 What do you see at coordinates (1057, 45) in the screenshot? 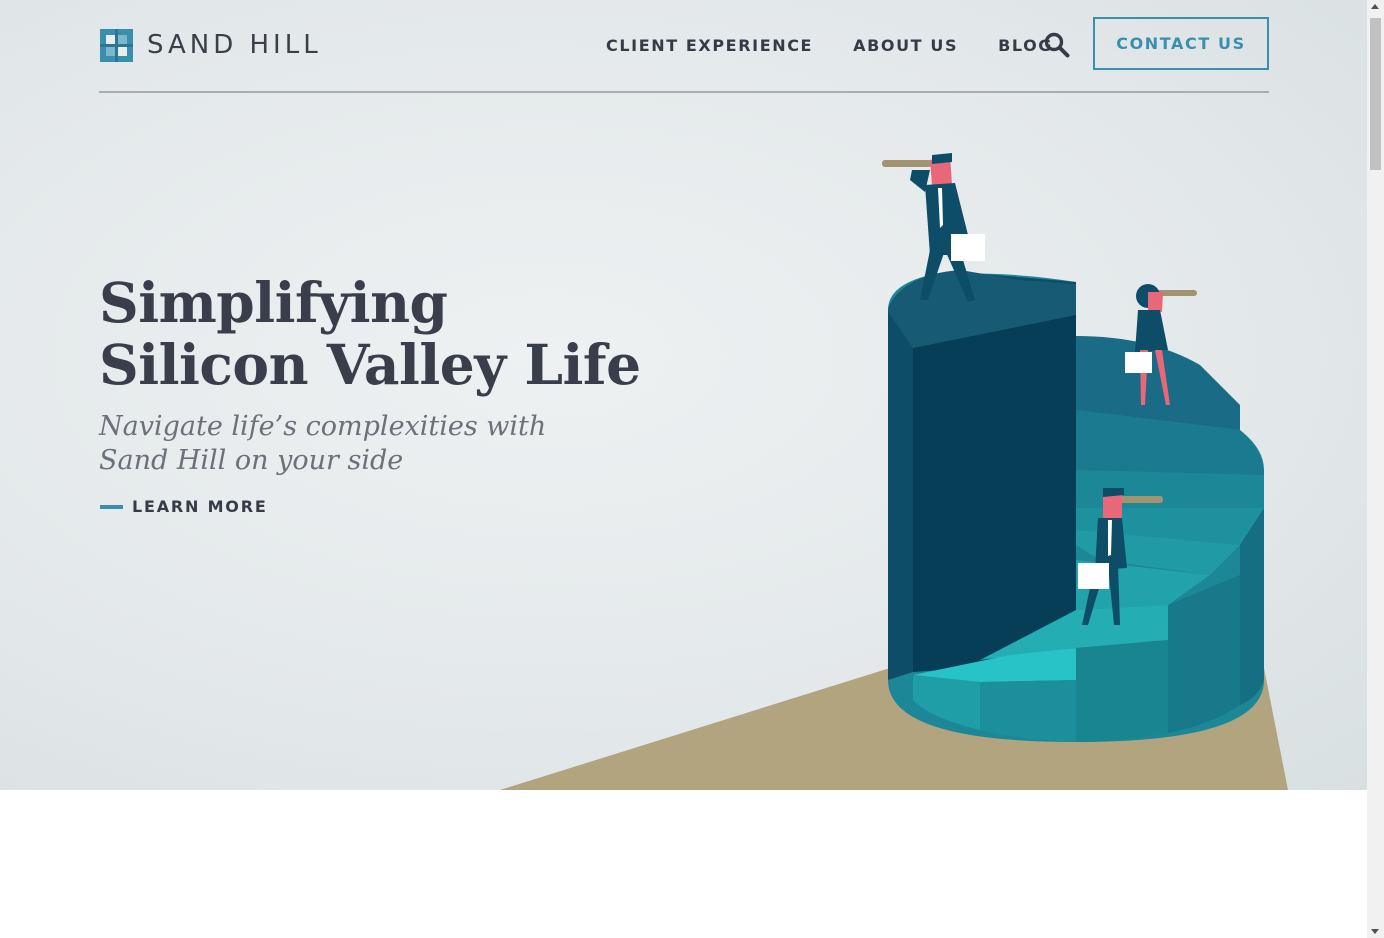
I see `search-icon` at bounding box center [1057, 45].